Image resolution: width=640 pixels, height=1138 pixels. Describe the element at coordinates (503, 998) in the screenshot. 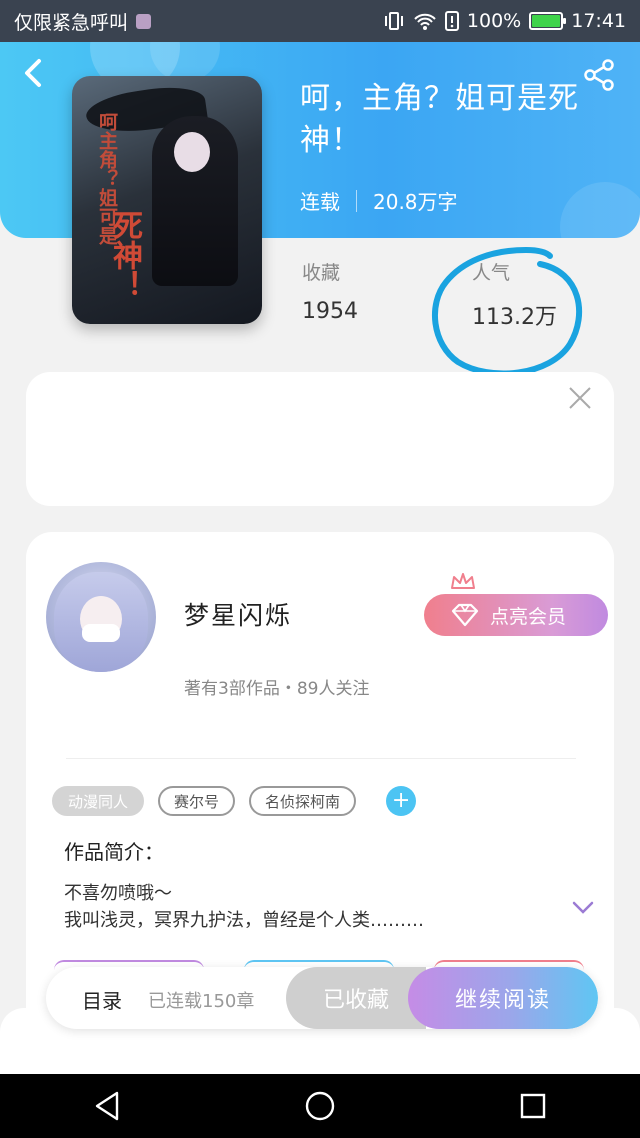

I see `continue-reading-button: 继续阅读` at that location.